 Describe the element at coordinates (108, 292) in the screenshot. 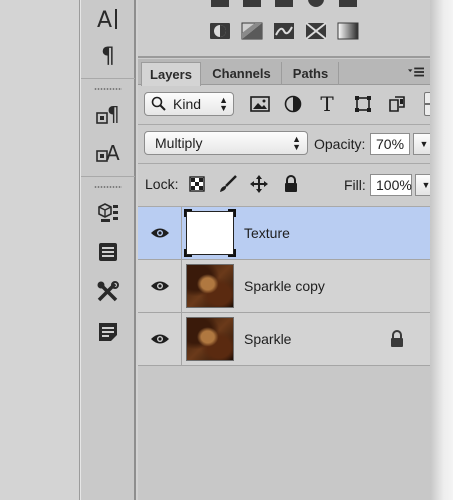

I see `tool-presets-icon` at that location.